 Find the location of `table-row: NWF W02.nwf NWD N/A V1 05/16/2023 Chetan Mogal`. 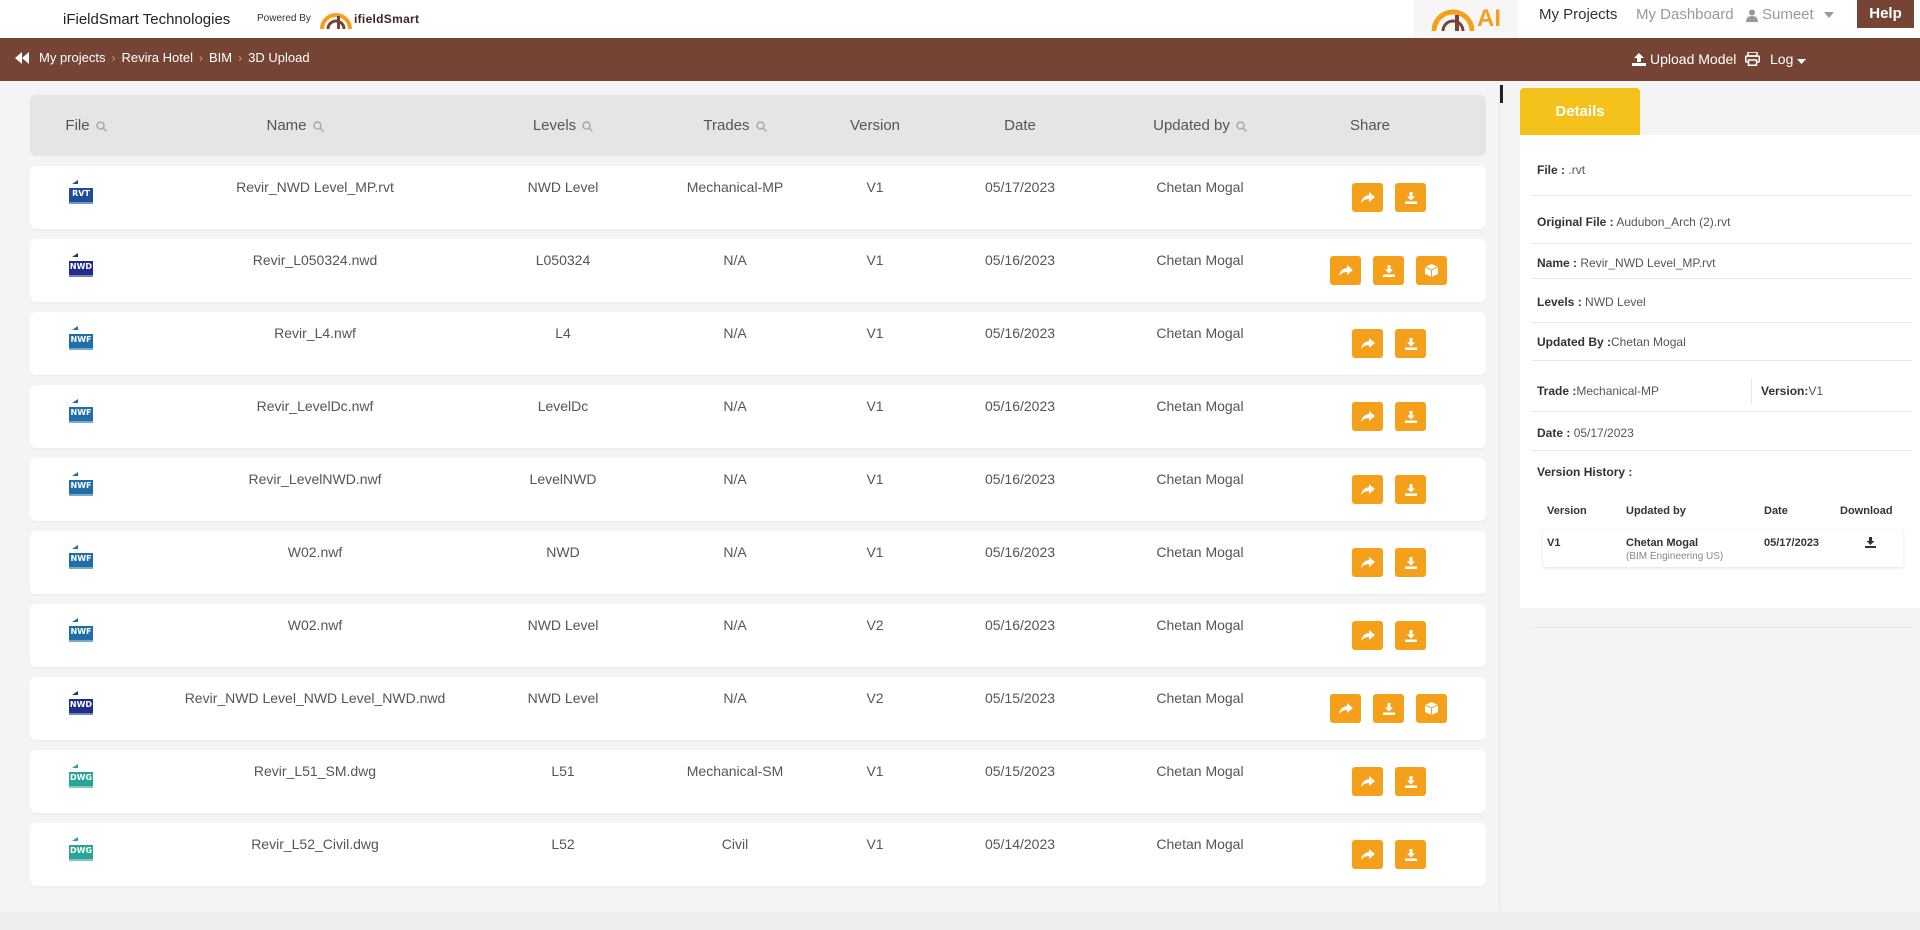

table-row: NWF W02.nwf NWD N/A V1 05/16/2023 Chetan Mogal is located at coordinates (758, 562).